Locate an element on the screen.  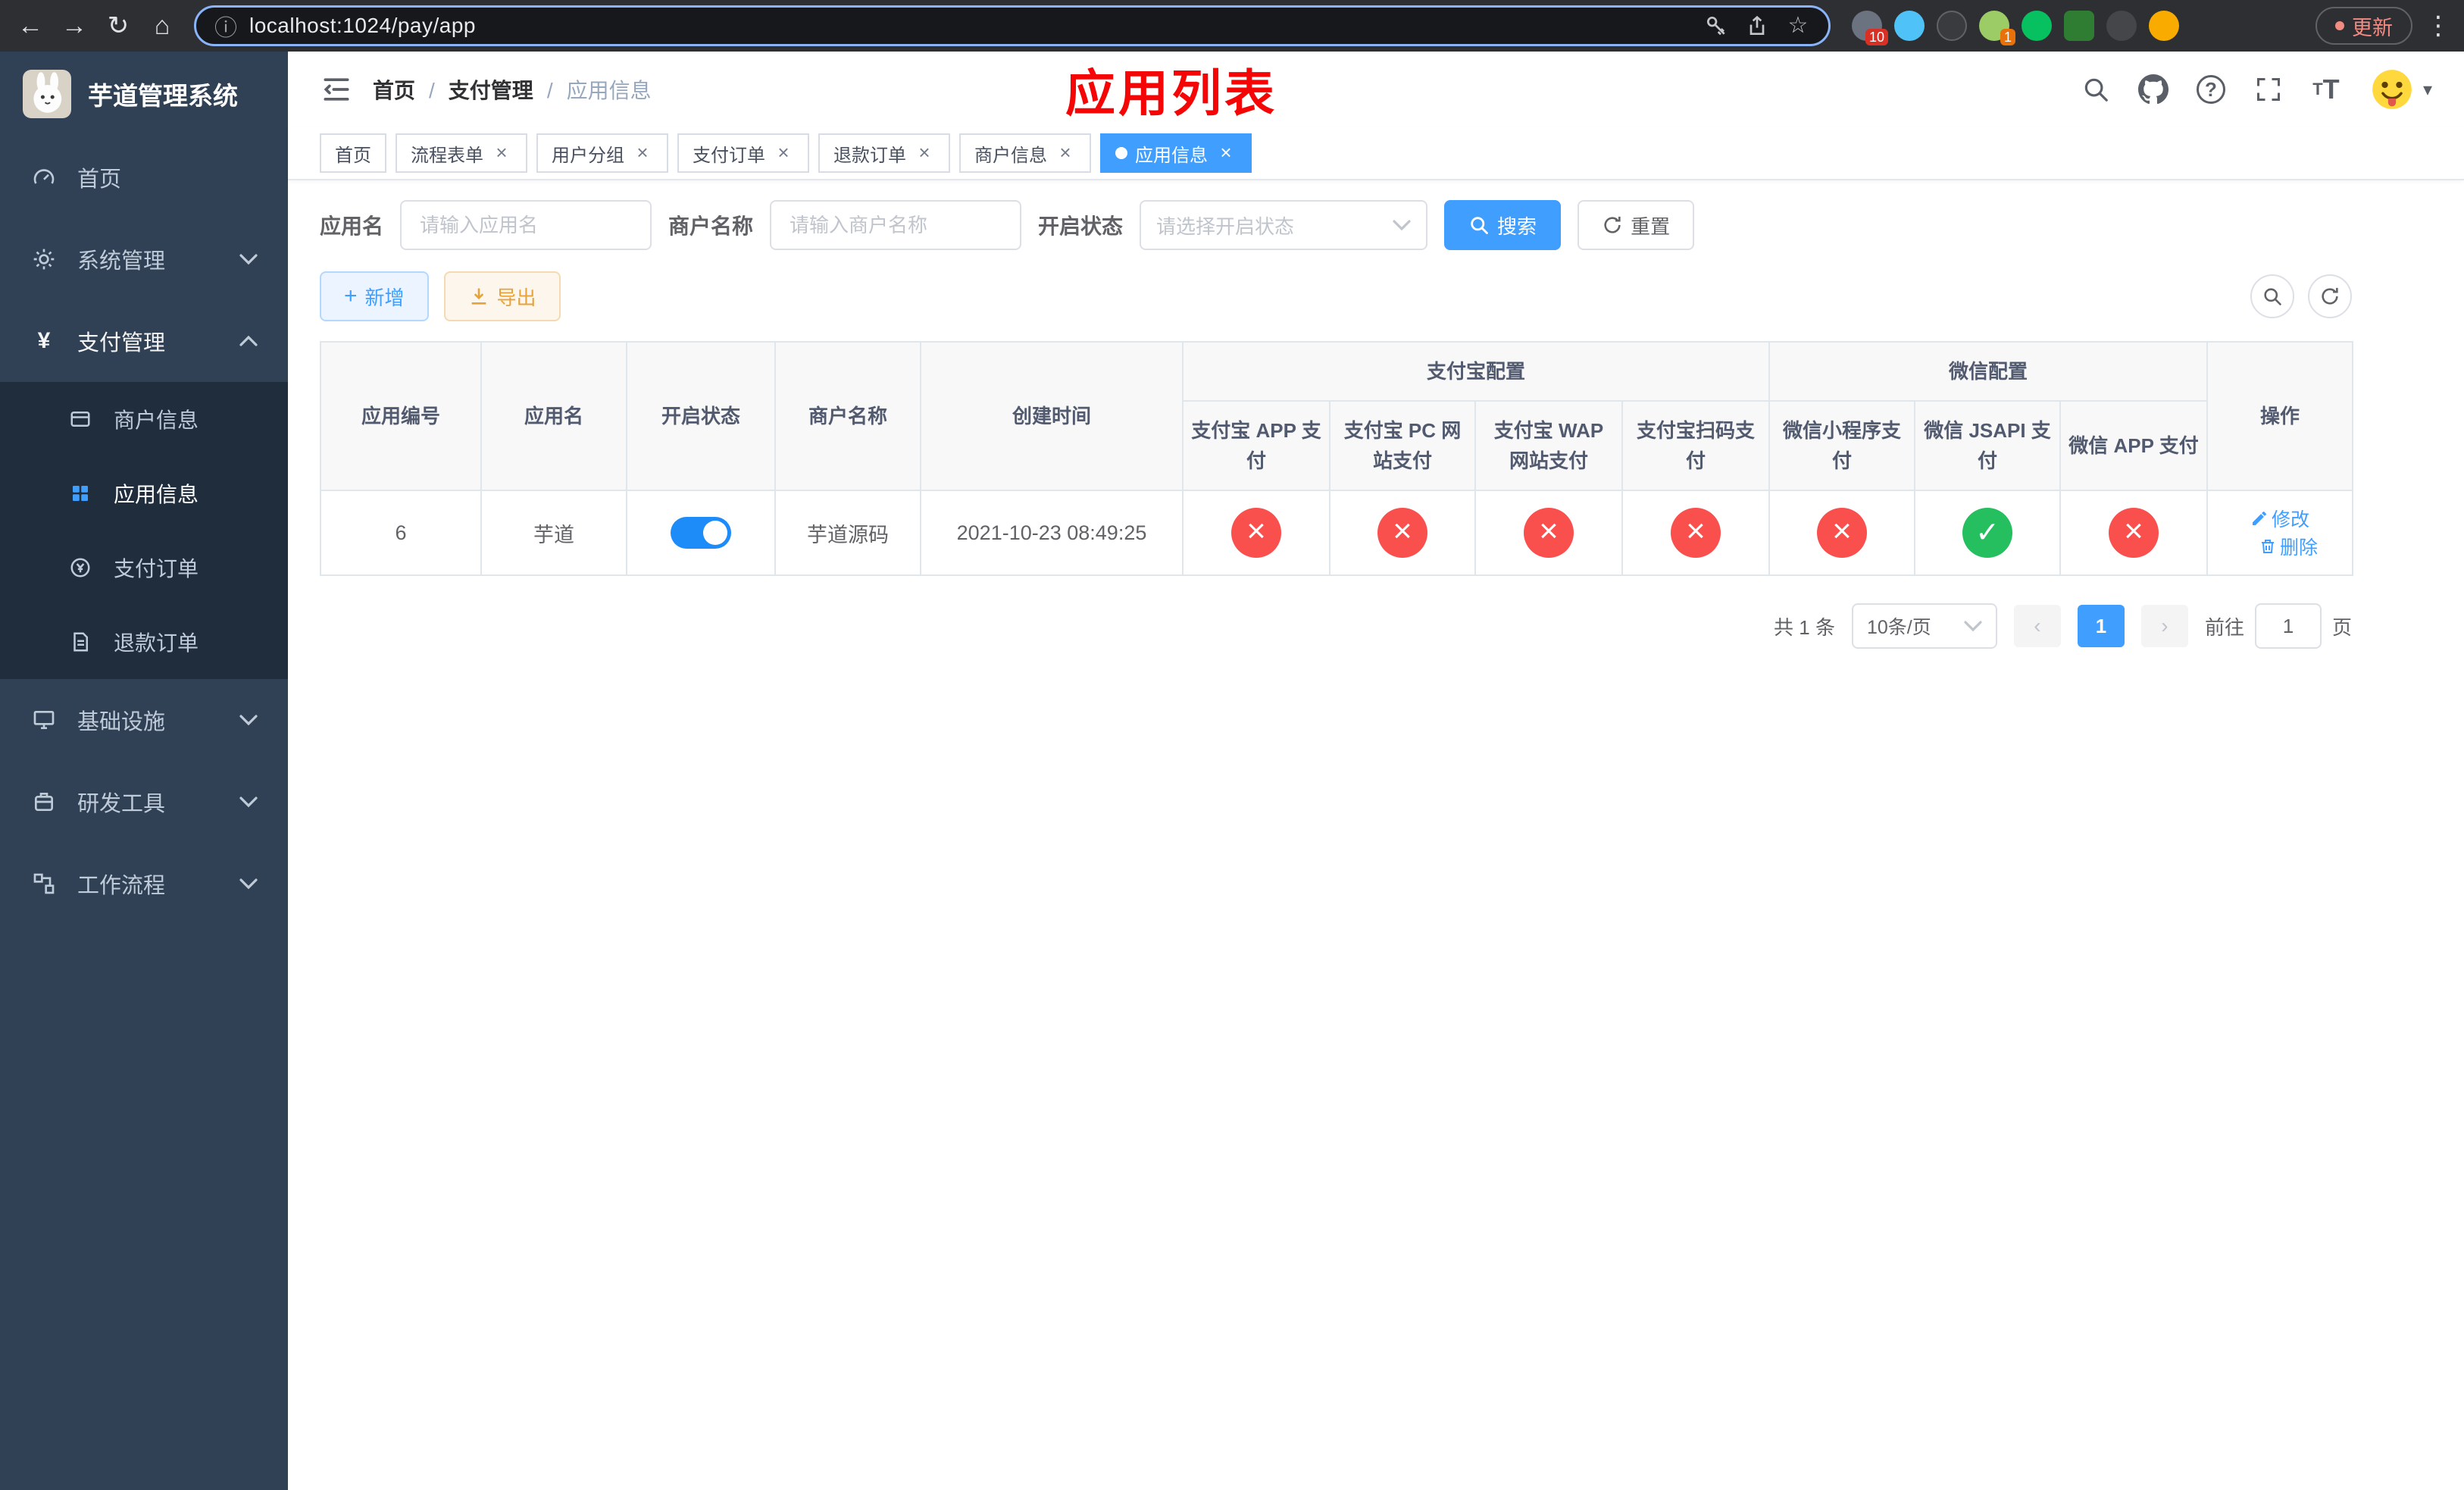
tab-pay-order: 支付订单 × is located at coordinates (743, 153).